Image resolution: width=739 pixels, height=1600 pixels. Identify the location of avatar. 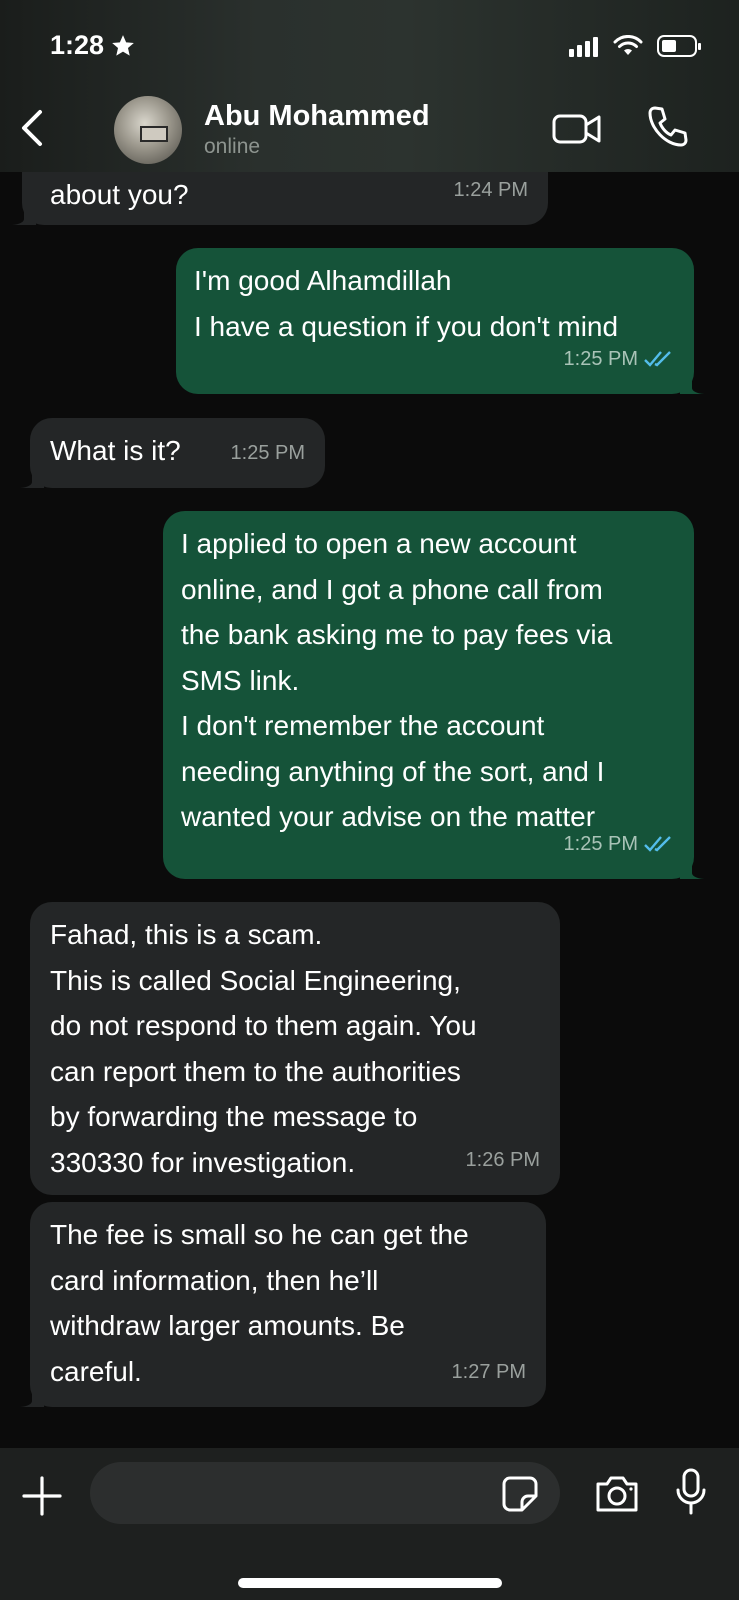
(148, 130).